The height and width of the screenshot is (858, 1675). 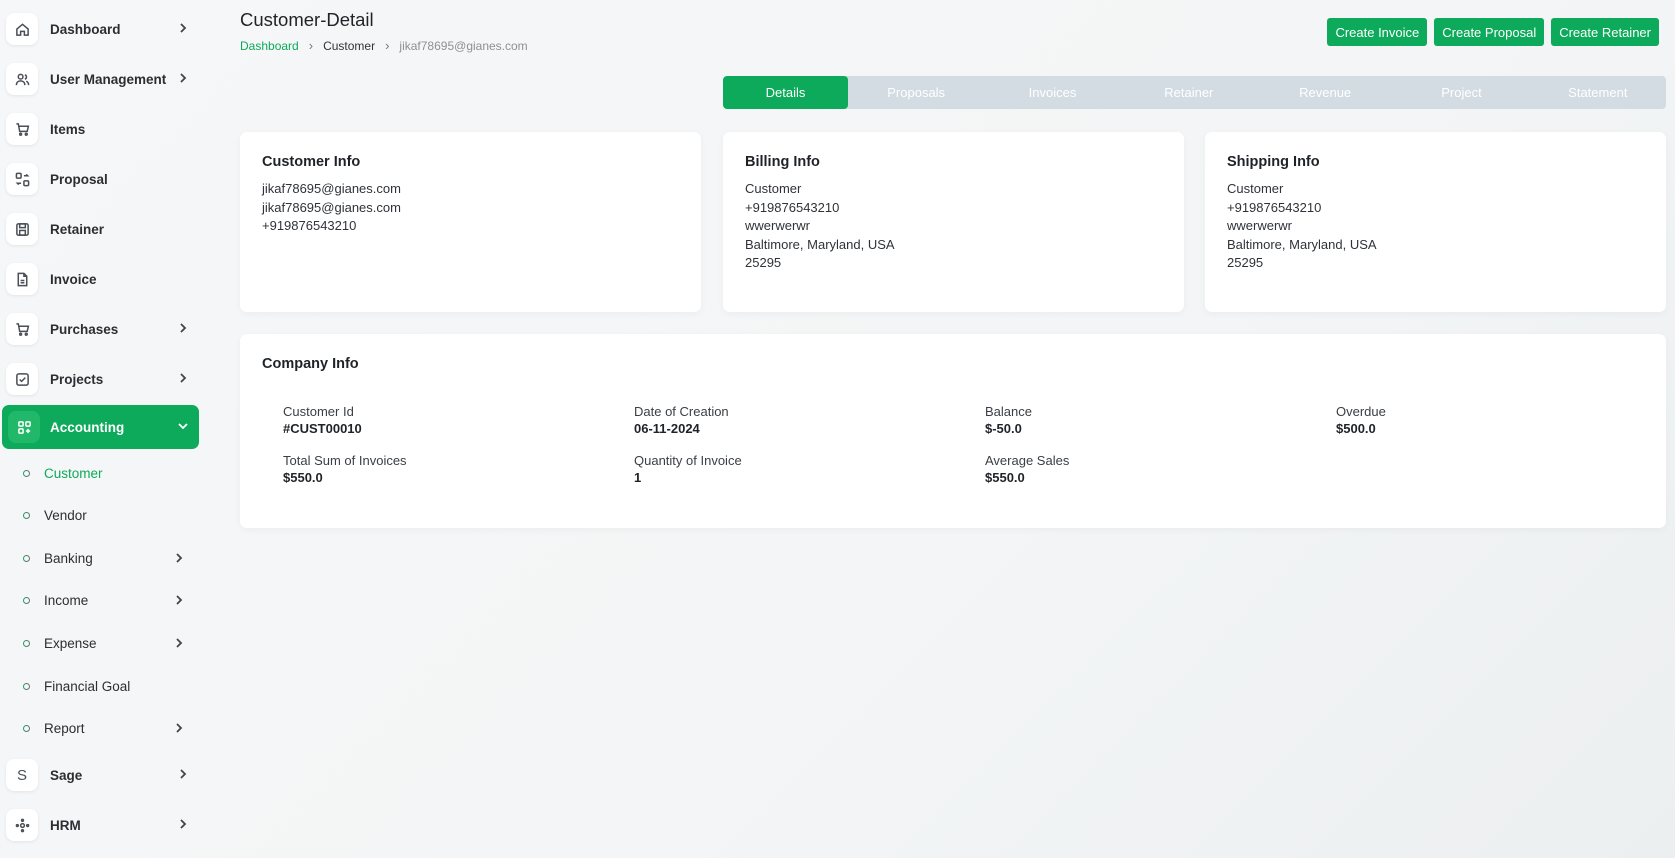 What do you see at coordinates (1461, 92) in the screenshot?
I see `tab-project: Project` at bounding box center [1461, 92].